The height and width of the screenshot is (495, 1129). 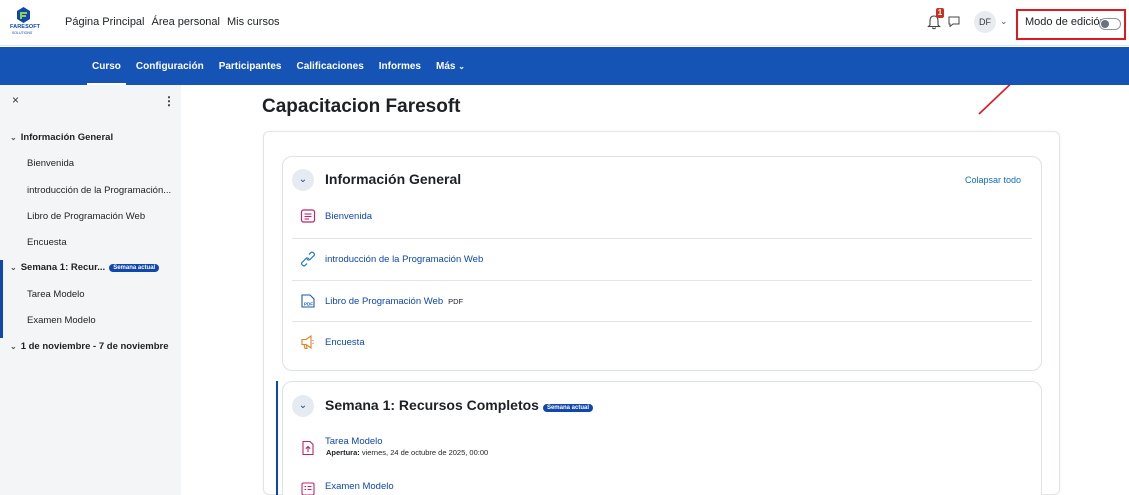 What do you see at coordinates (361, 106) in the screenshot?
I see `page-title: Capacitacion Faresoft` at bounding box center [361, 106].